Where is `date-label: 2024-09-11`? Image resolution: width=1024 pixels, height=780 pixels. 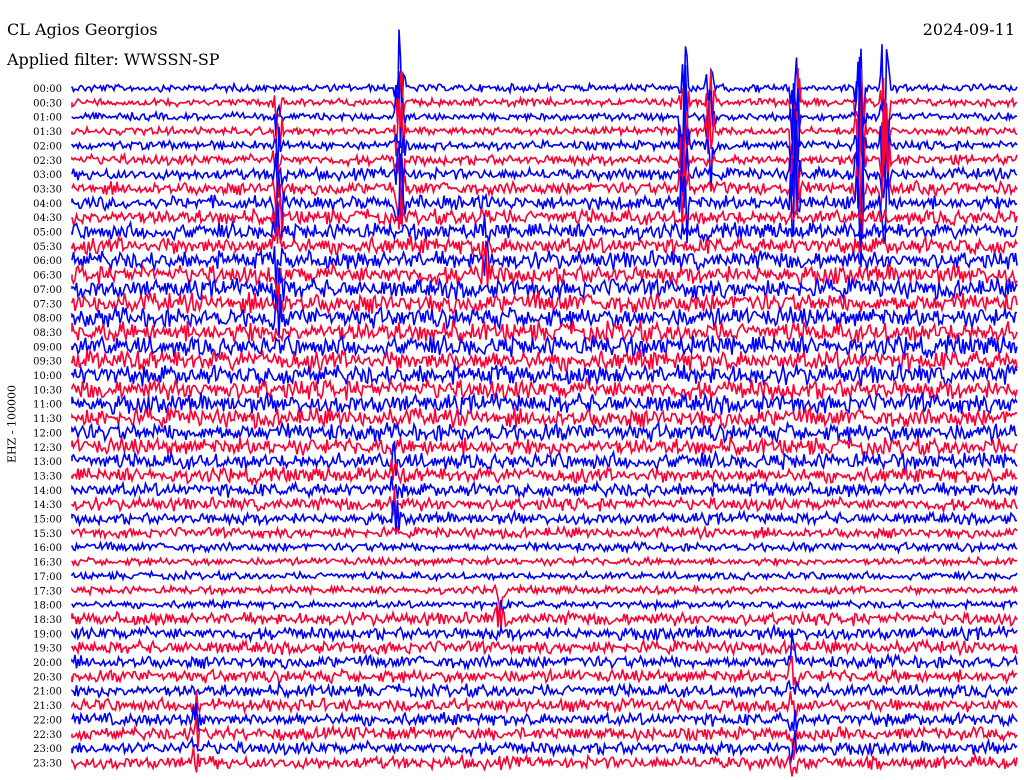 date-label: 2024-09-11 is located at coordinates (968, 29).